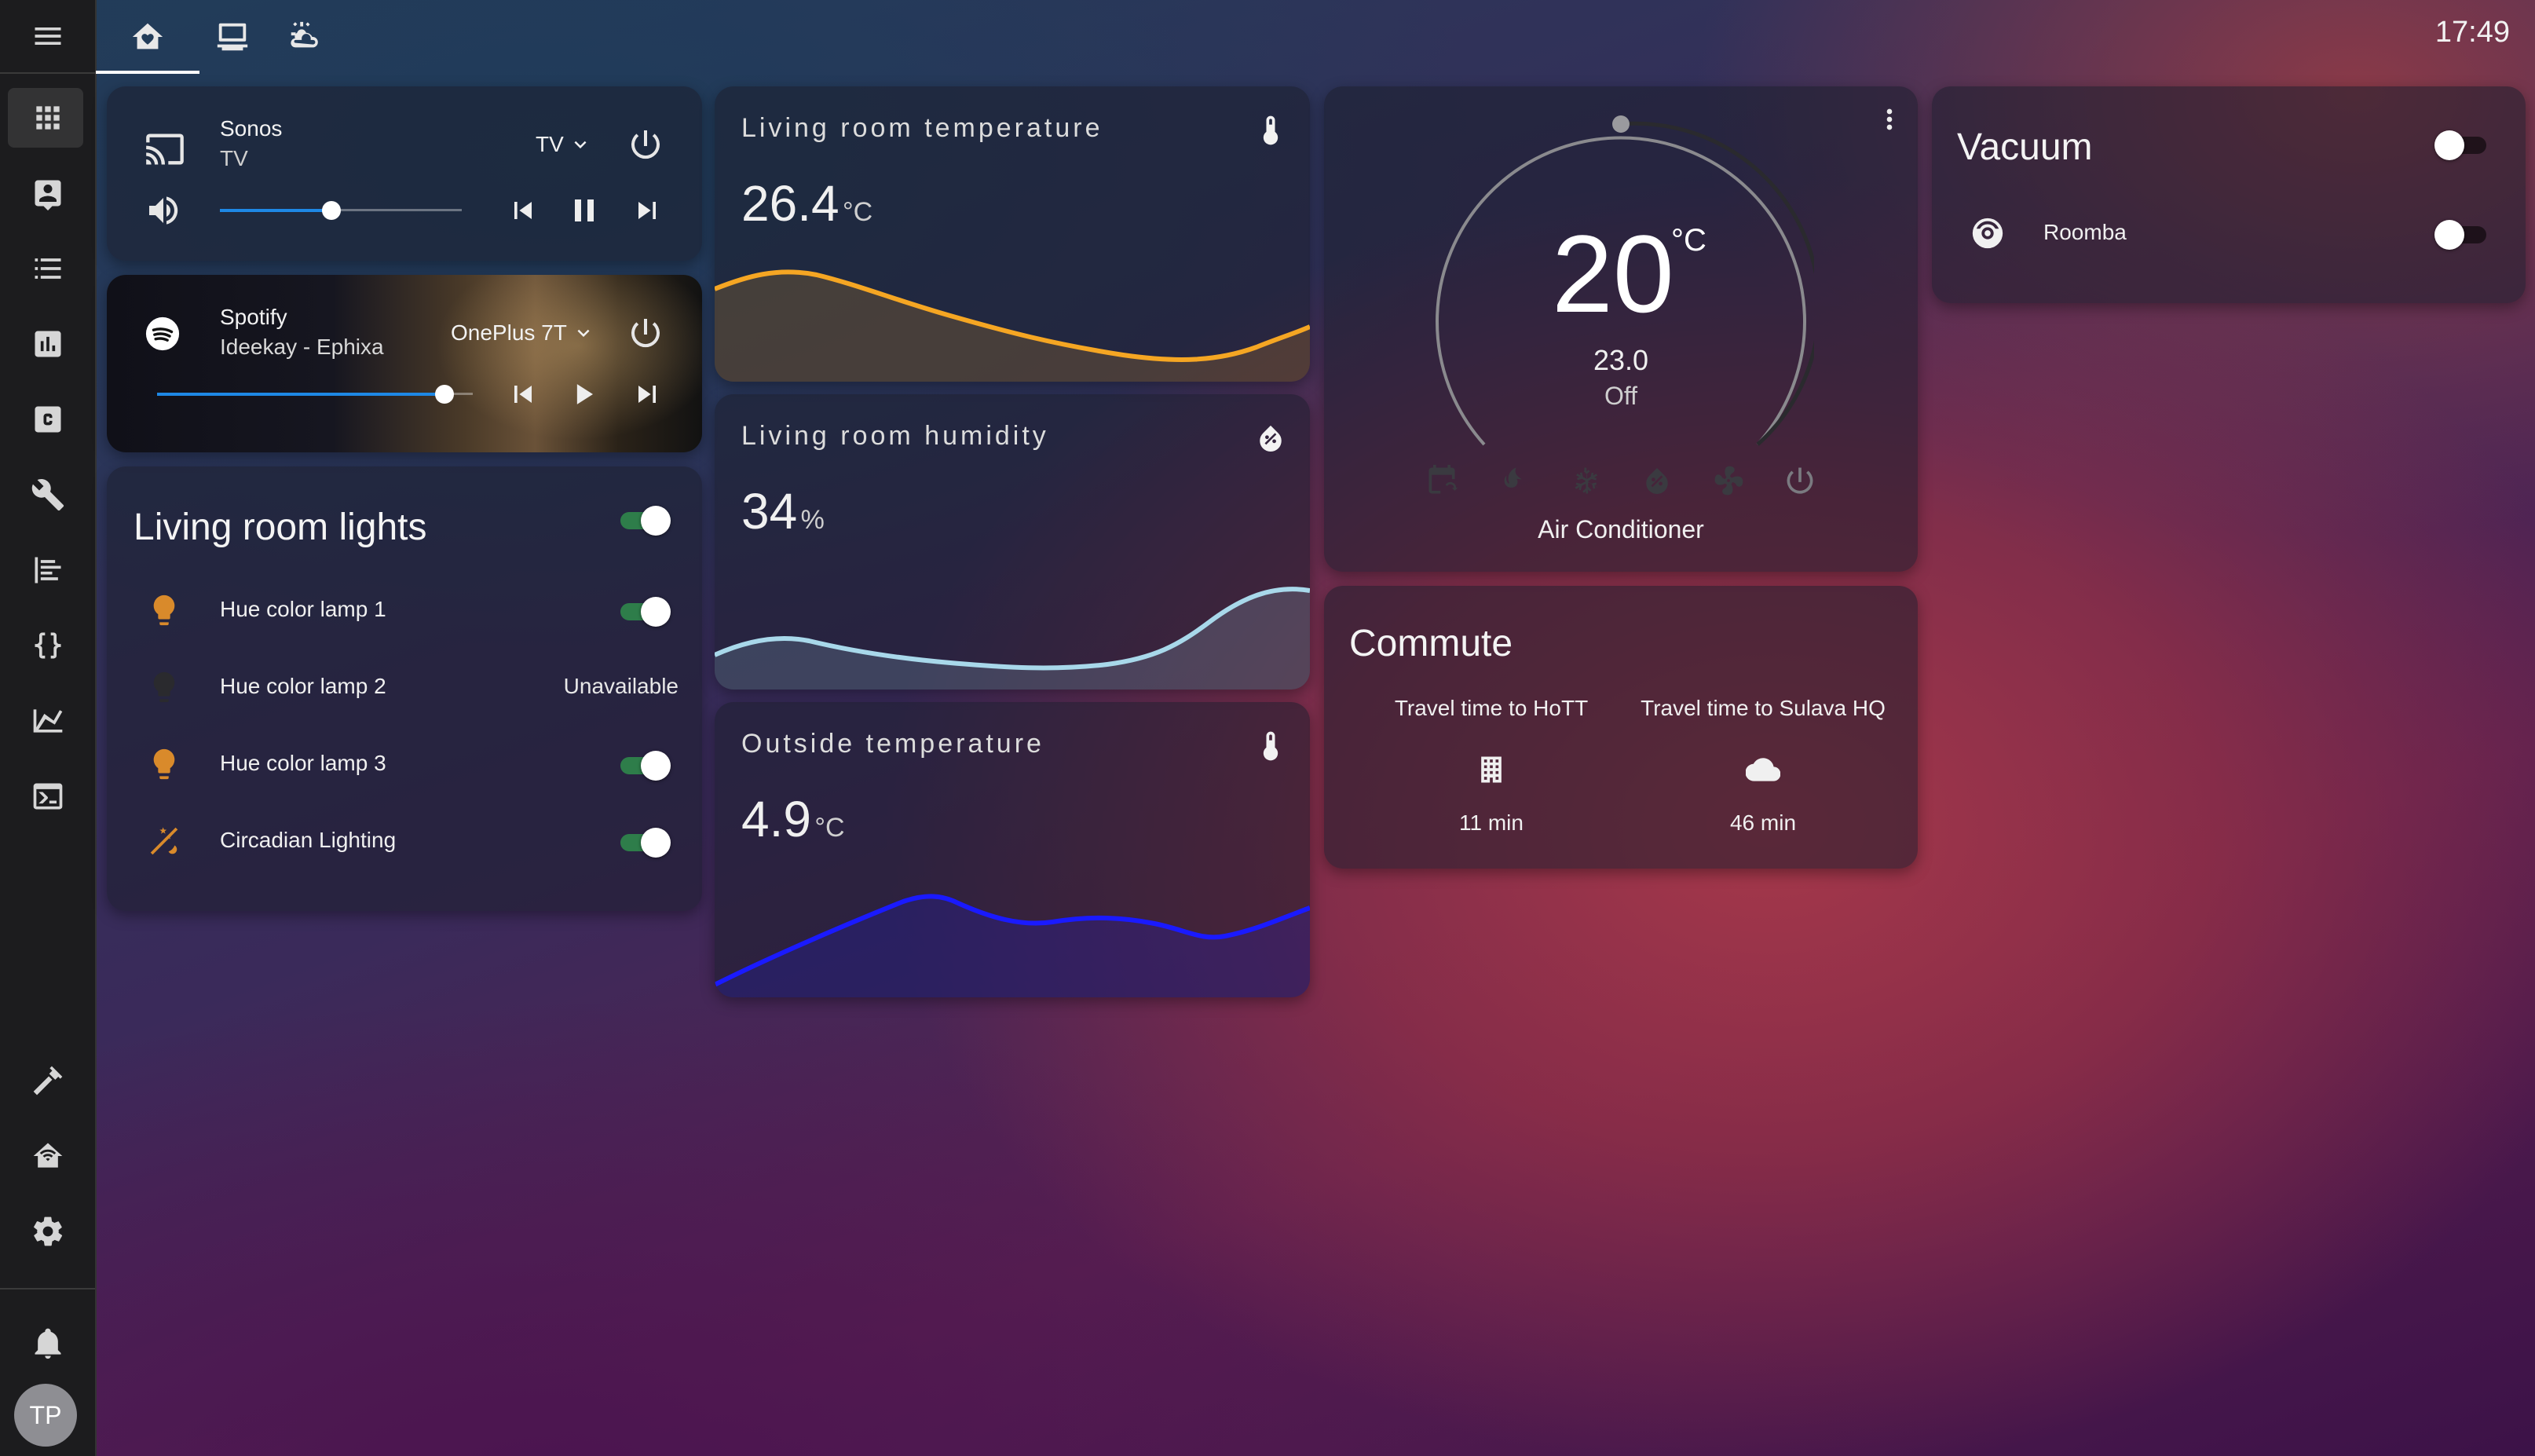 The width and height of the screenshot is (2535, 1456). What do you see at coordinates (922, 128) in the screenshot?
I see `sensor-name: Living room temperature` at bounding box center [922, 128].